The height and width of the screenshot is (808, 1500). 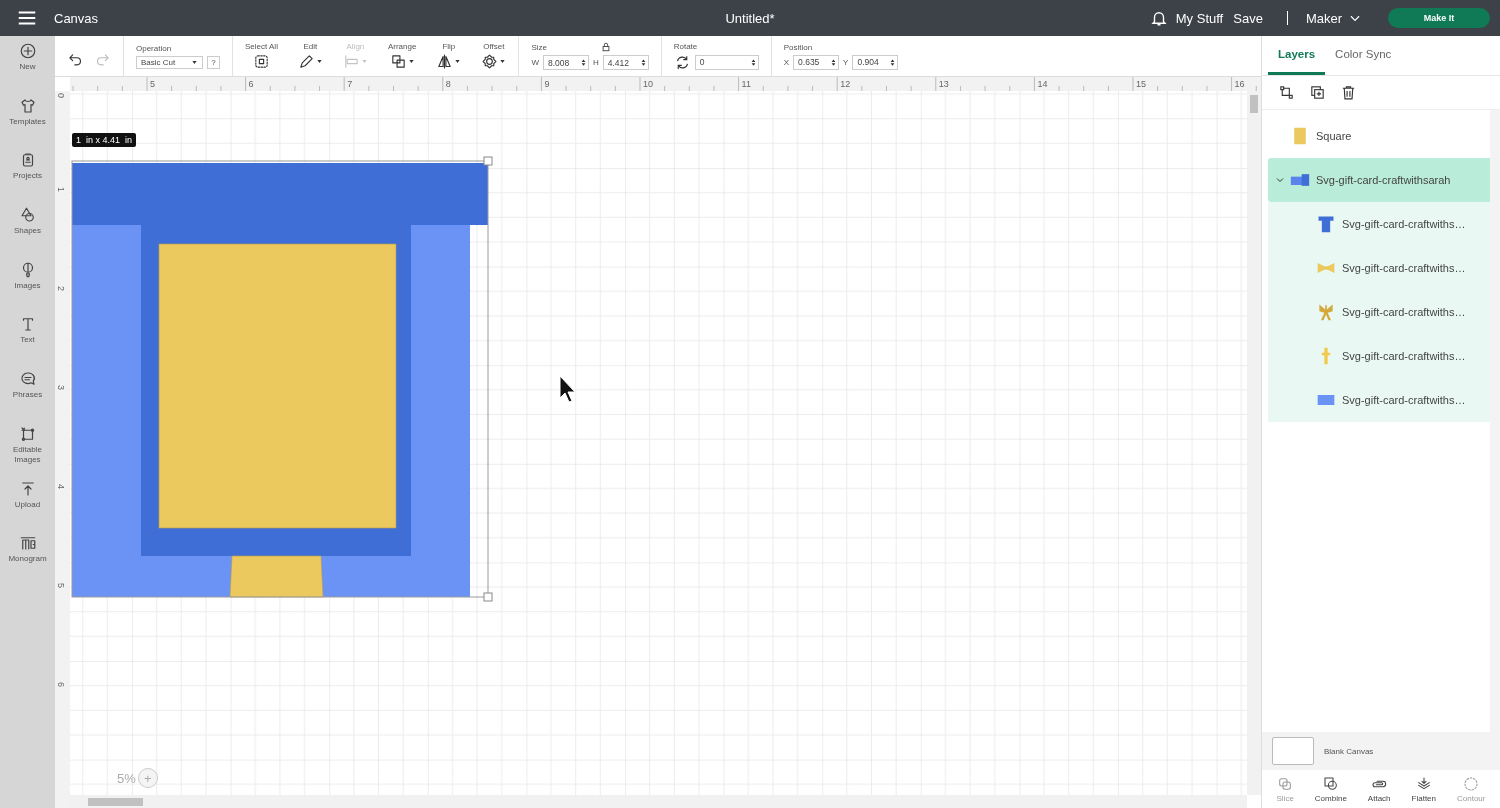 What do you see at coordinates (726, 62) in the screenshot?
I see `rotate-field: 0` at bounding box center [726, 62].